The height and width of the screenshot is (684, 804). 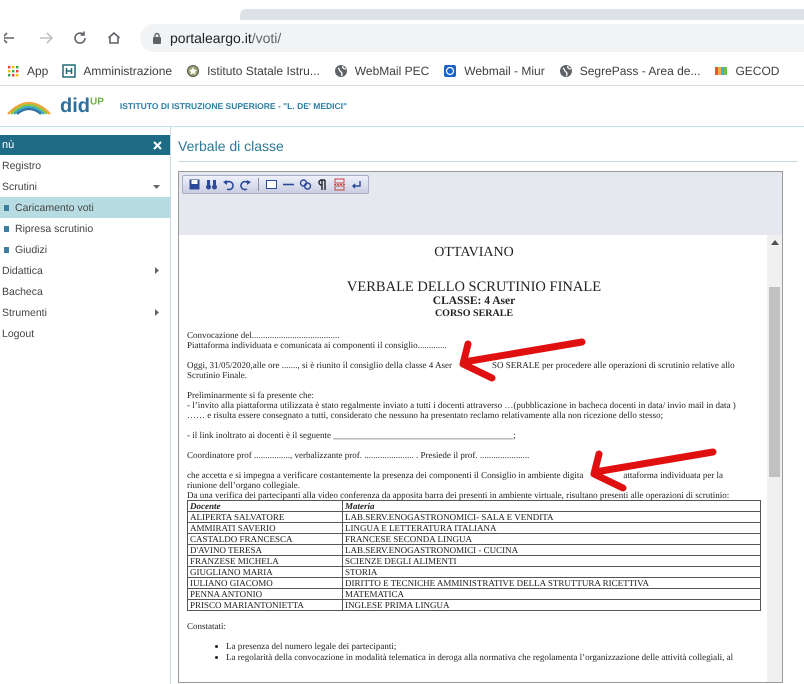 What do you see at coordinates (85, 145) in the screenshot?
I see `menu-header: nù` at bounding box center [85, 145].